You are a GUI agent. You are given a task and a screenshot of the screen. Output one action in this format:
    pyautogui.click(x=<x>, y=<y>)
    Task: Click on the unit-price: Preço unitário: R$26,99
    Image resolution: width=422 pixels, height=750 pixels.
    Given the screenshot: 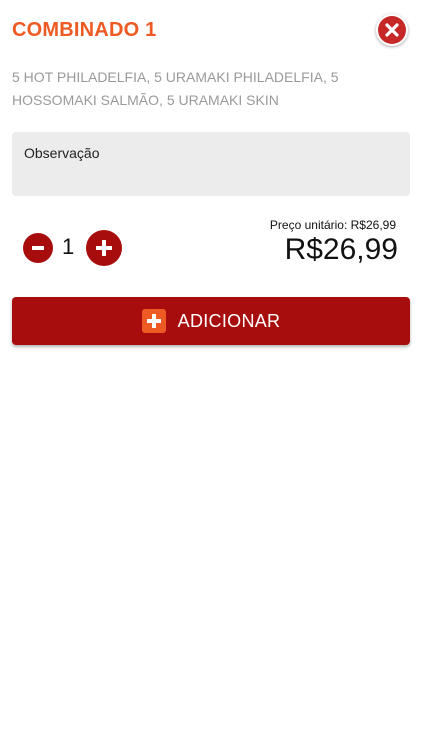 What is the action you would take?
    pyautogui.click(x=332, y=225)
    